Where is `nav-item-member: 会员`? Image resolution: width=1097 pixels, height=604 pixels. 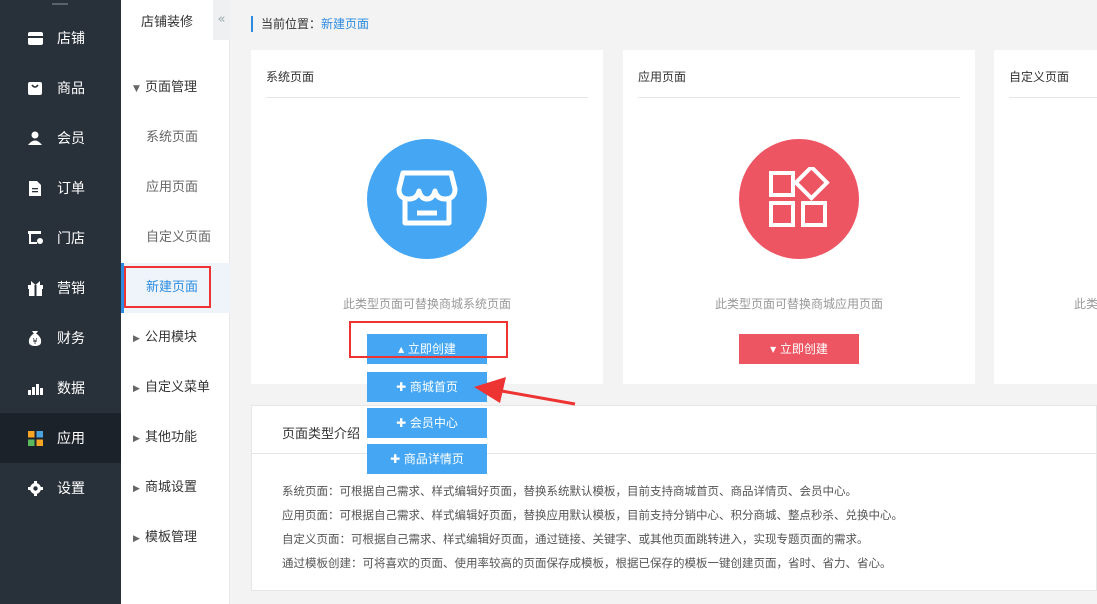
nav-item-member: 会员 is located at coordinates (60, 138).